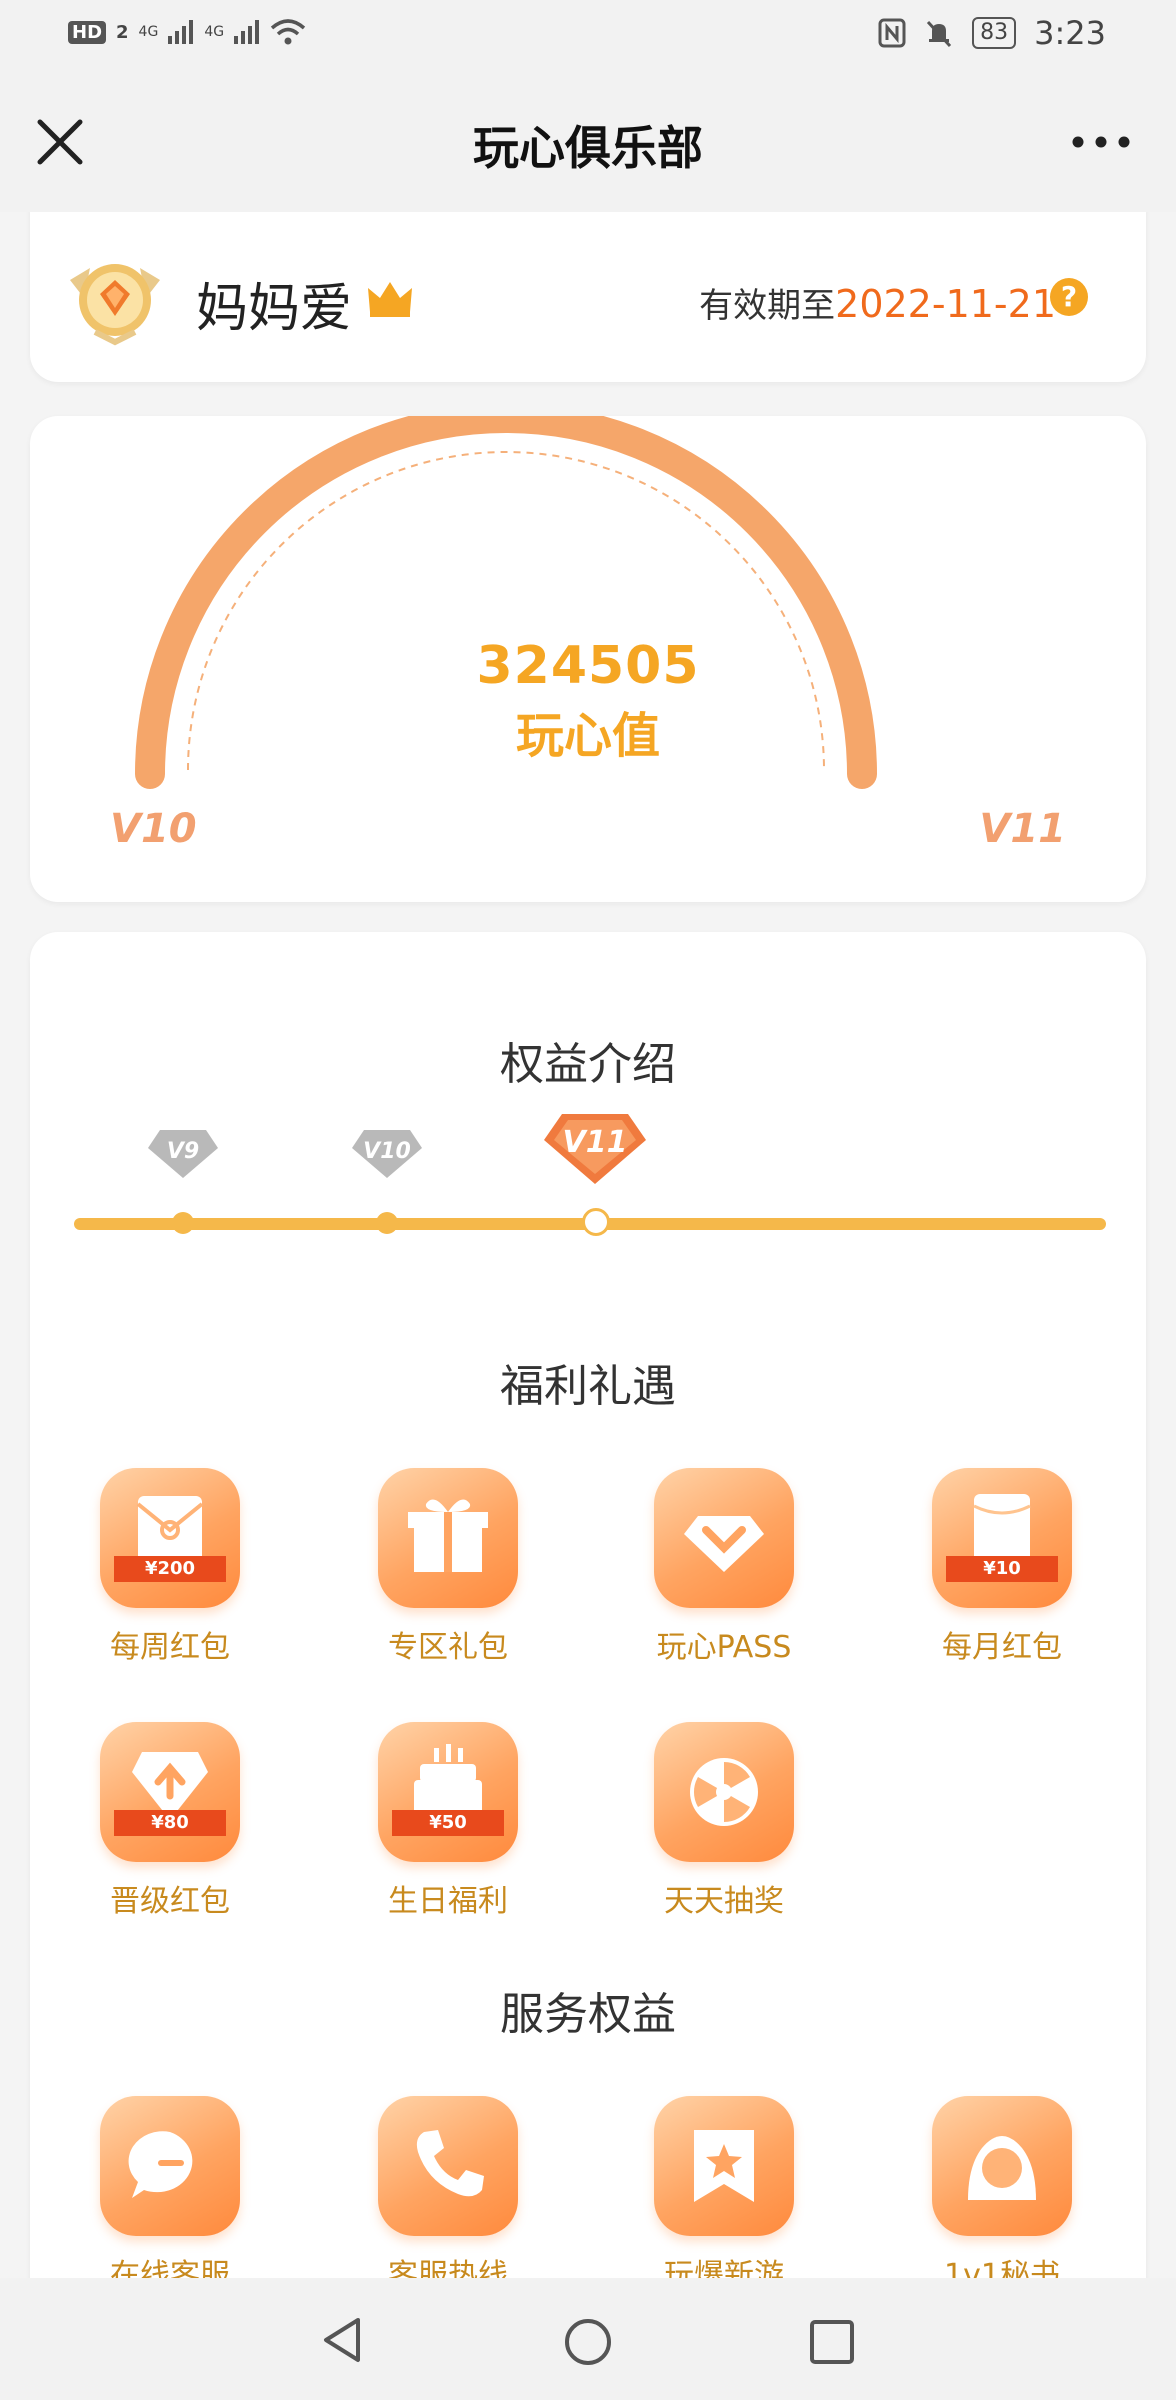 This screenshot has width=1176, height=2400. What do you see at coordinates (588, 1386) in the screenshot?
I see `welfare-title: 福利礼遇` at bounding box center [588, 1386].